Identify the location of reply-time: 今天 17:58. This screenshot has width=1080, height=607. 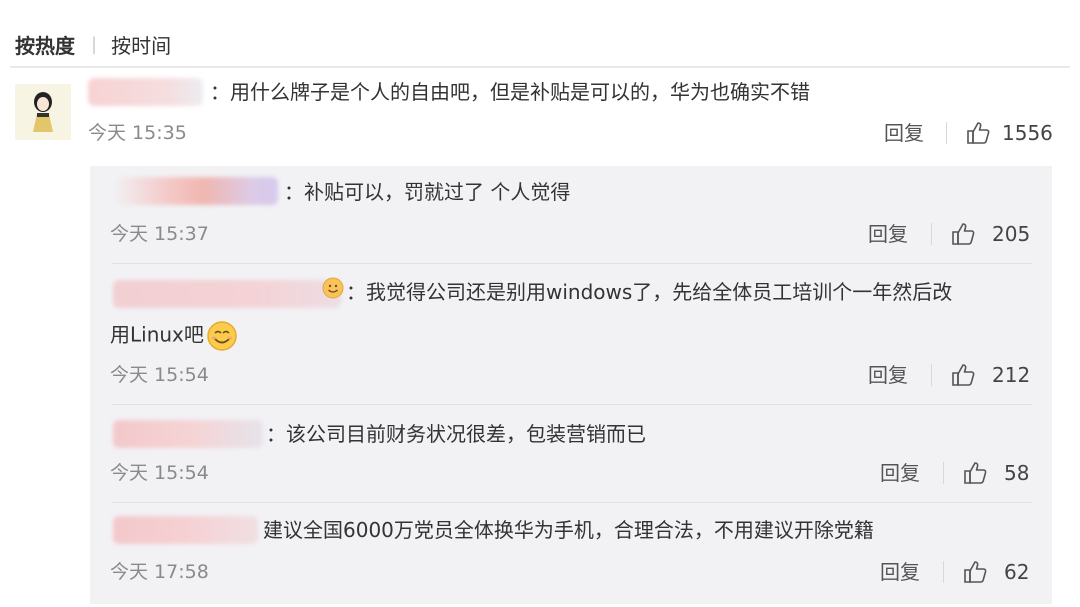
(159, 572).